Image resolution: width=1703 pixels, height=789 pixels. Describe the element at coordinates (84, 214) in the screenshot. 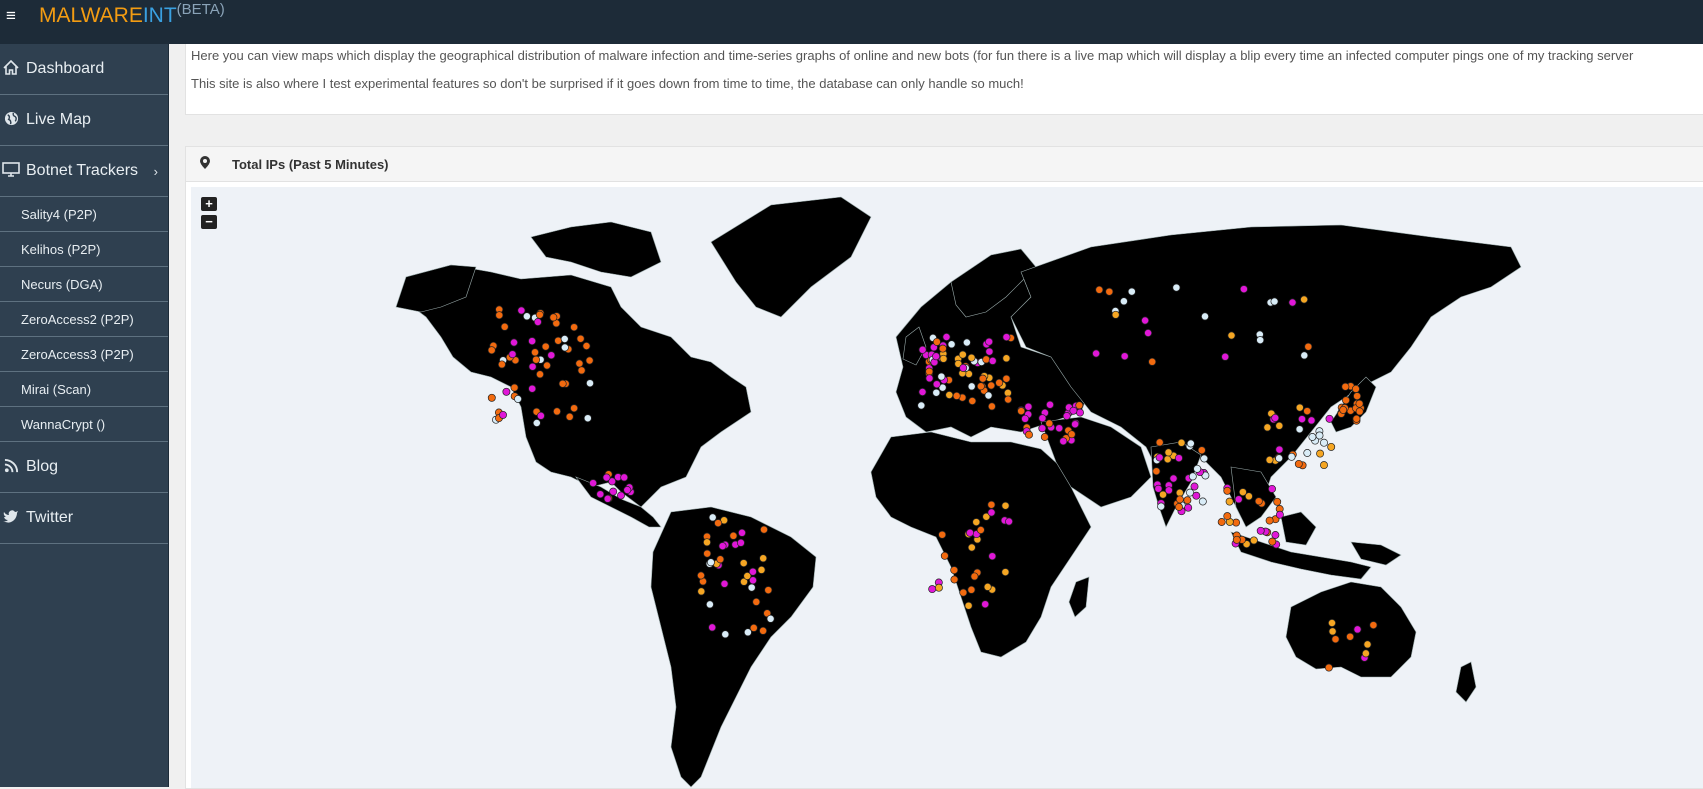

I see `tracker-item-sality4: Sality4 (P2P)` at that location.